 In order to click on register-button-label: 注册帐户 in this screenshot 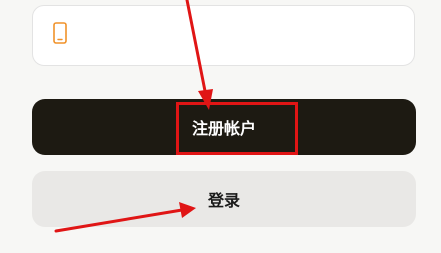, I will do `click(223, 128)`.